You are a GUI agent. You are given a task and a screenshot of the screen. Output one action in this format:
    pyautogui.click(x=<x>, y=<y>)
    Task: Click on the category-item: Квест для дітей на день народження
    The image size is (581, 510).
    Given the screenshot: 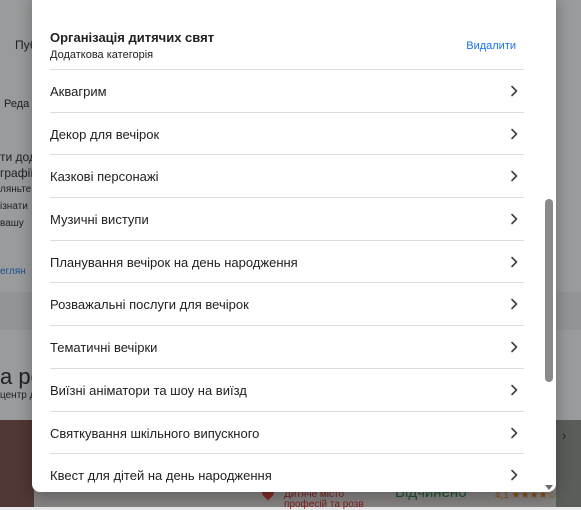 What is the action you would take?
    pyautogui.click(x=287, y=472)
    